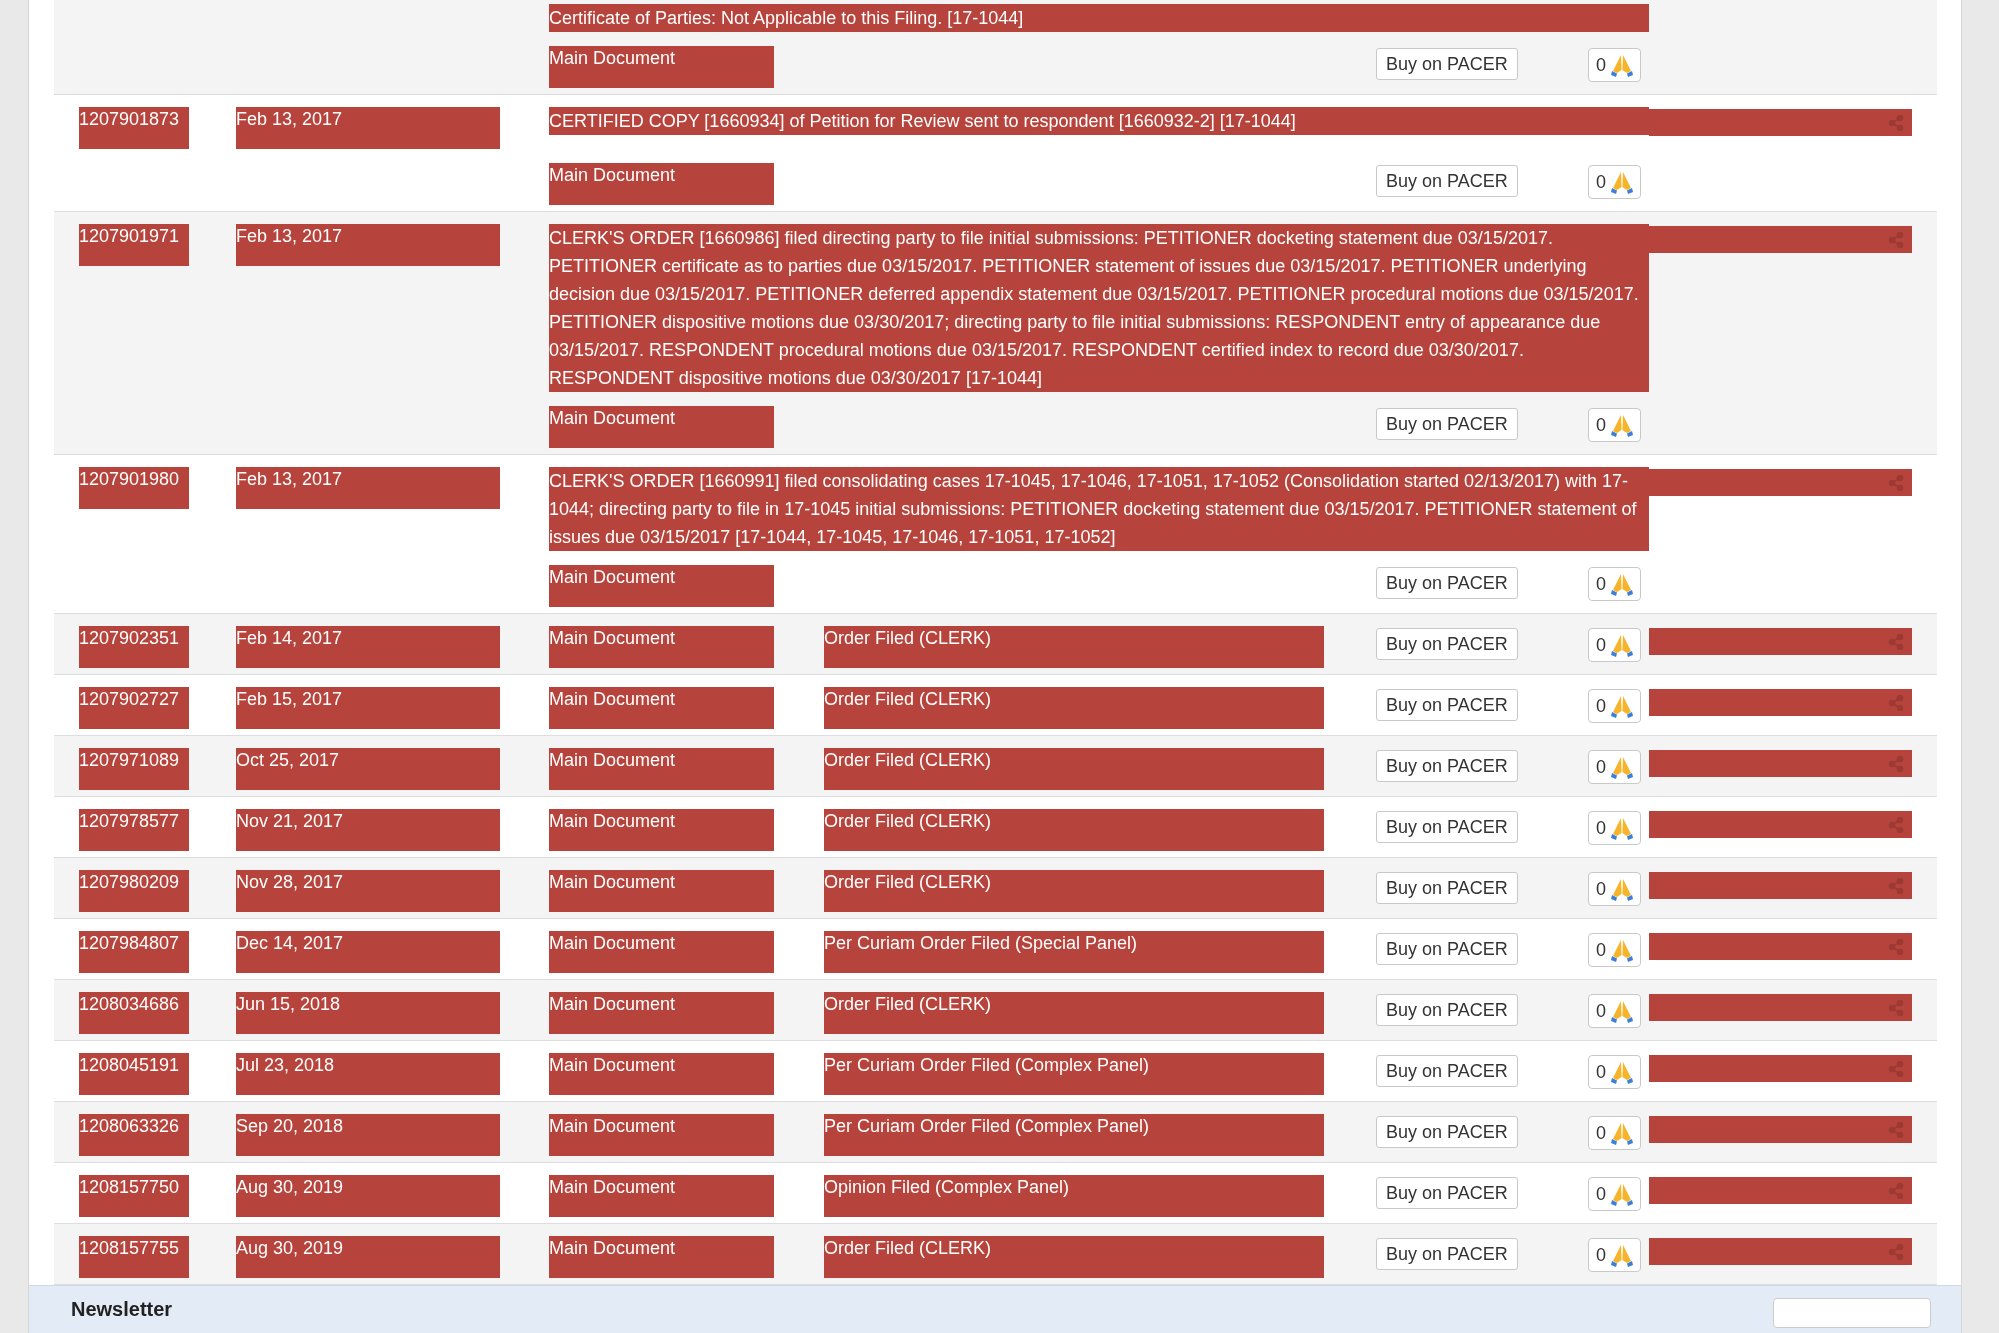 Image resolution: width=1999 pixels, height=1333 pixels. I want to click on entry-number: 1207901971, so click(134, 245).